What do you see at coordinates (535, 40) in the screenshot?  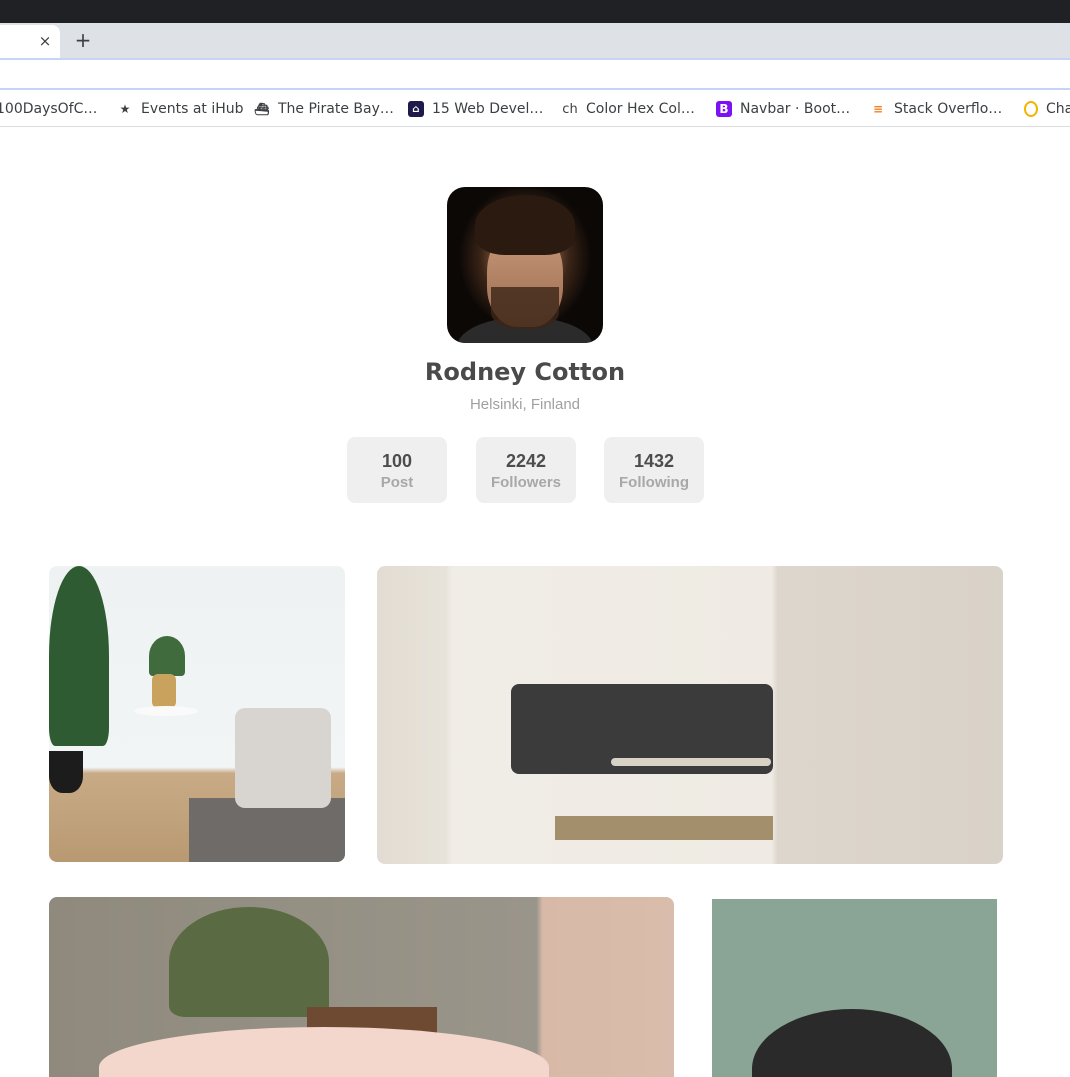 I see `tab-bar: × +` at bounding box center [535, 40].